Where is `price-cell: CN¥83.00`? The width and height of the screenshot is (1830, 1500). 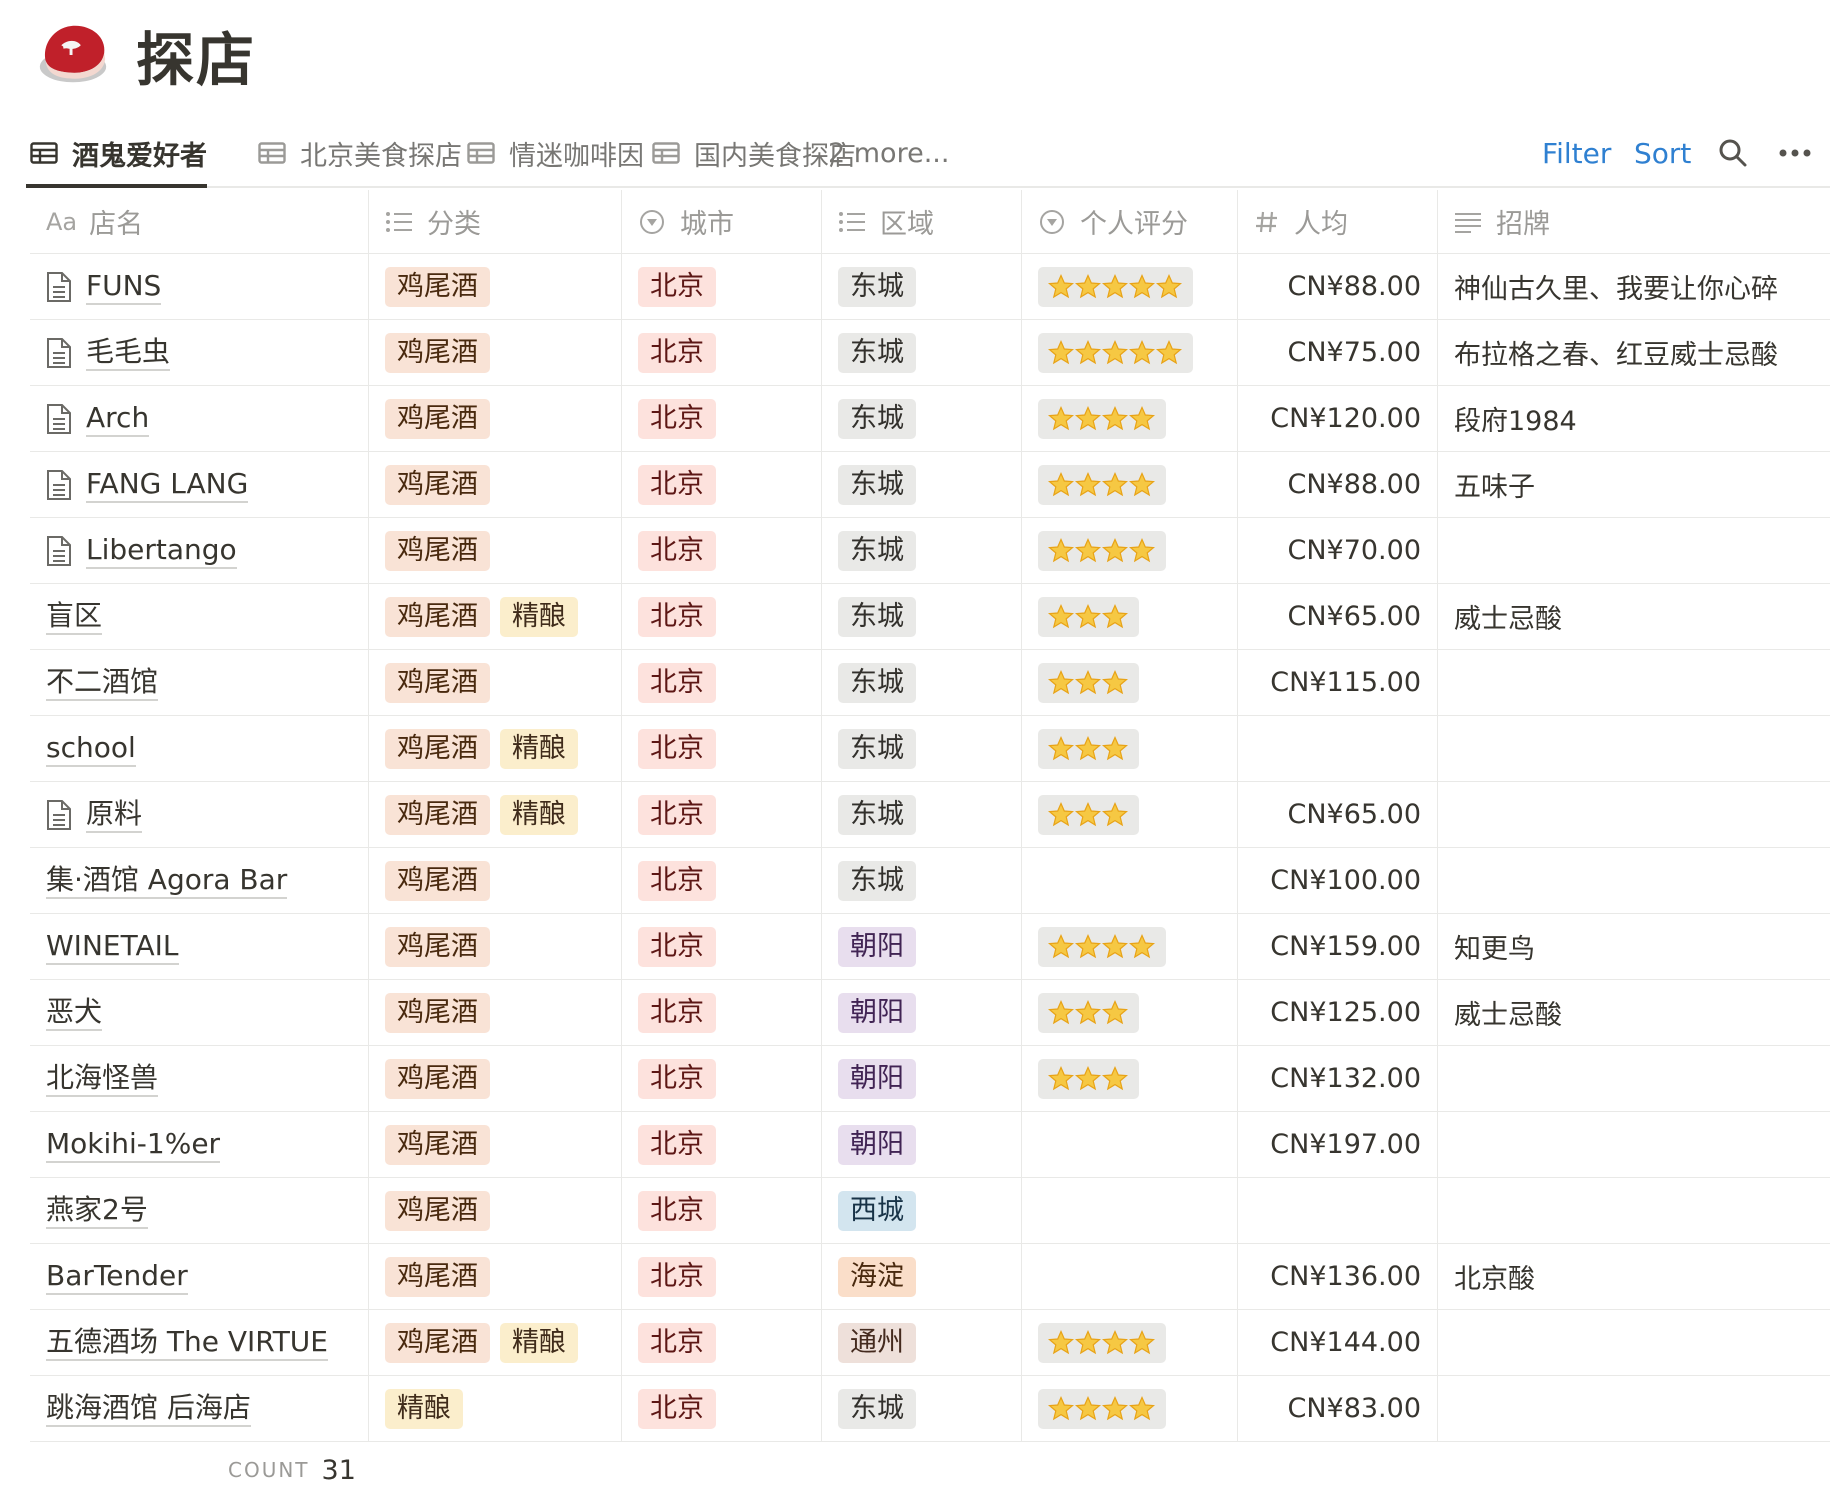 price-cell: CN¥83.00 is located at coordinates (1338, 1408).